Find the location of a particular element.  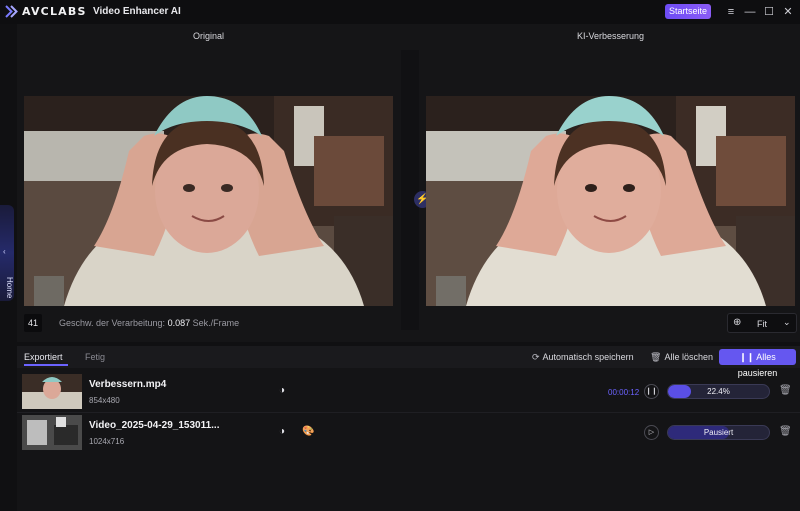

original-pane-title: Original is located at coordinates (209, 36).